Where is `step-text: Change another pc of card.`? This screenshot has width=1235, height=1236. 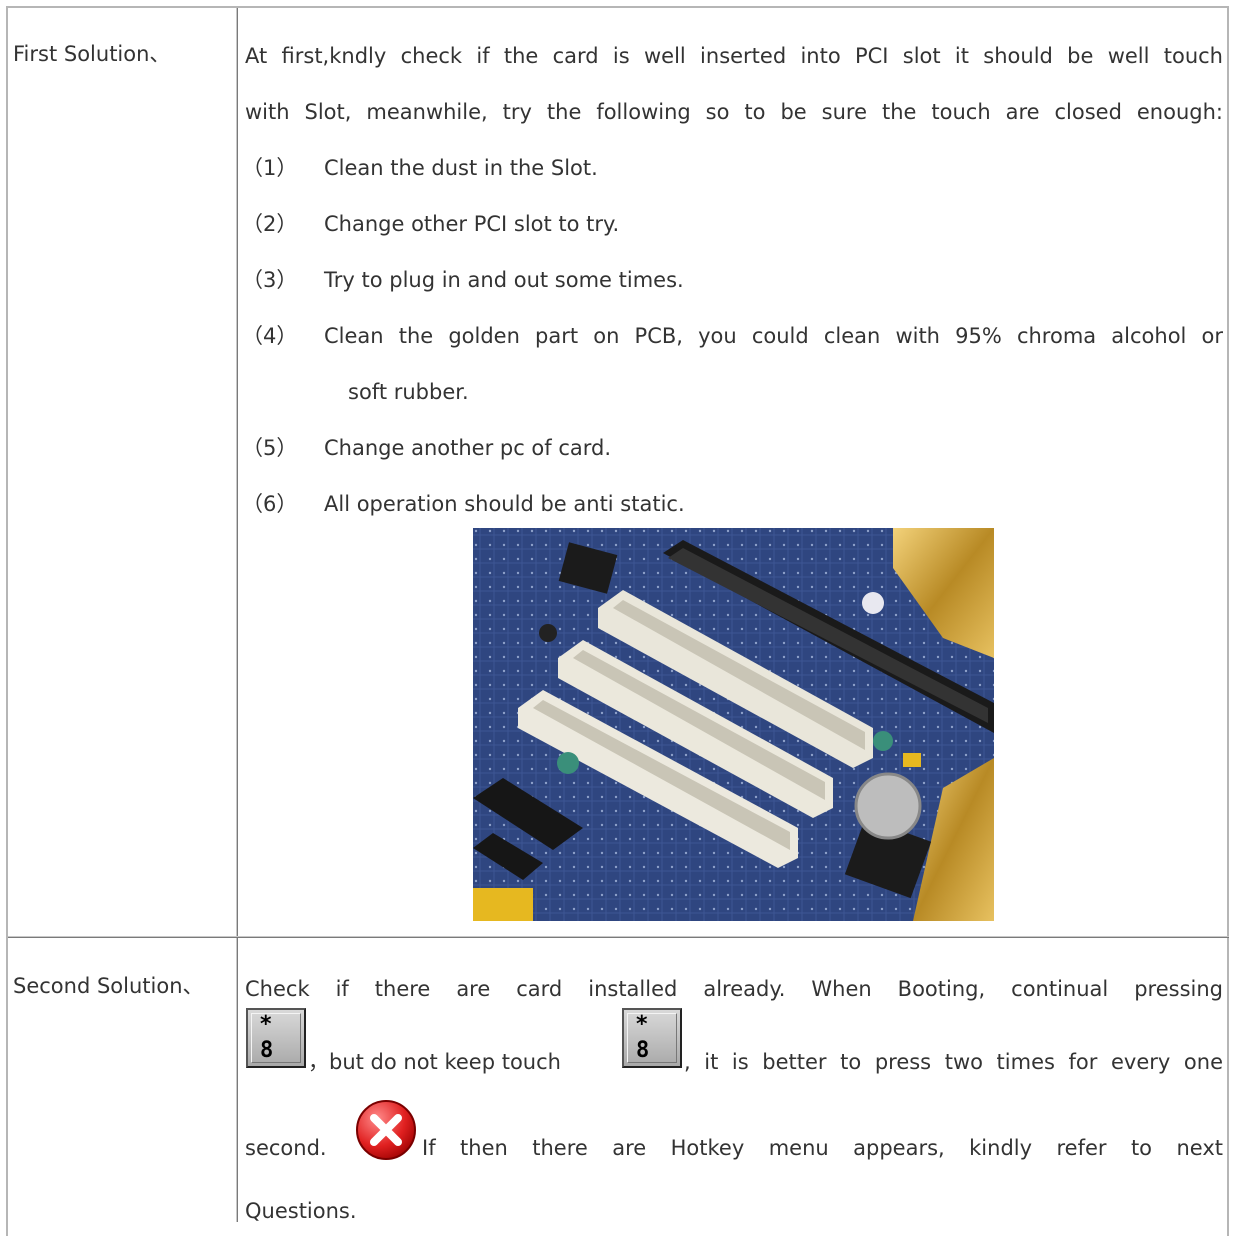 step-text: Change another pc of card. is located at coordinates (468, 448).